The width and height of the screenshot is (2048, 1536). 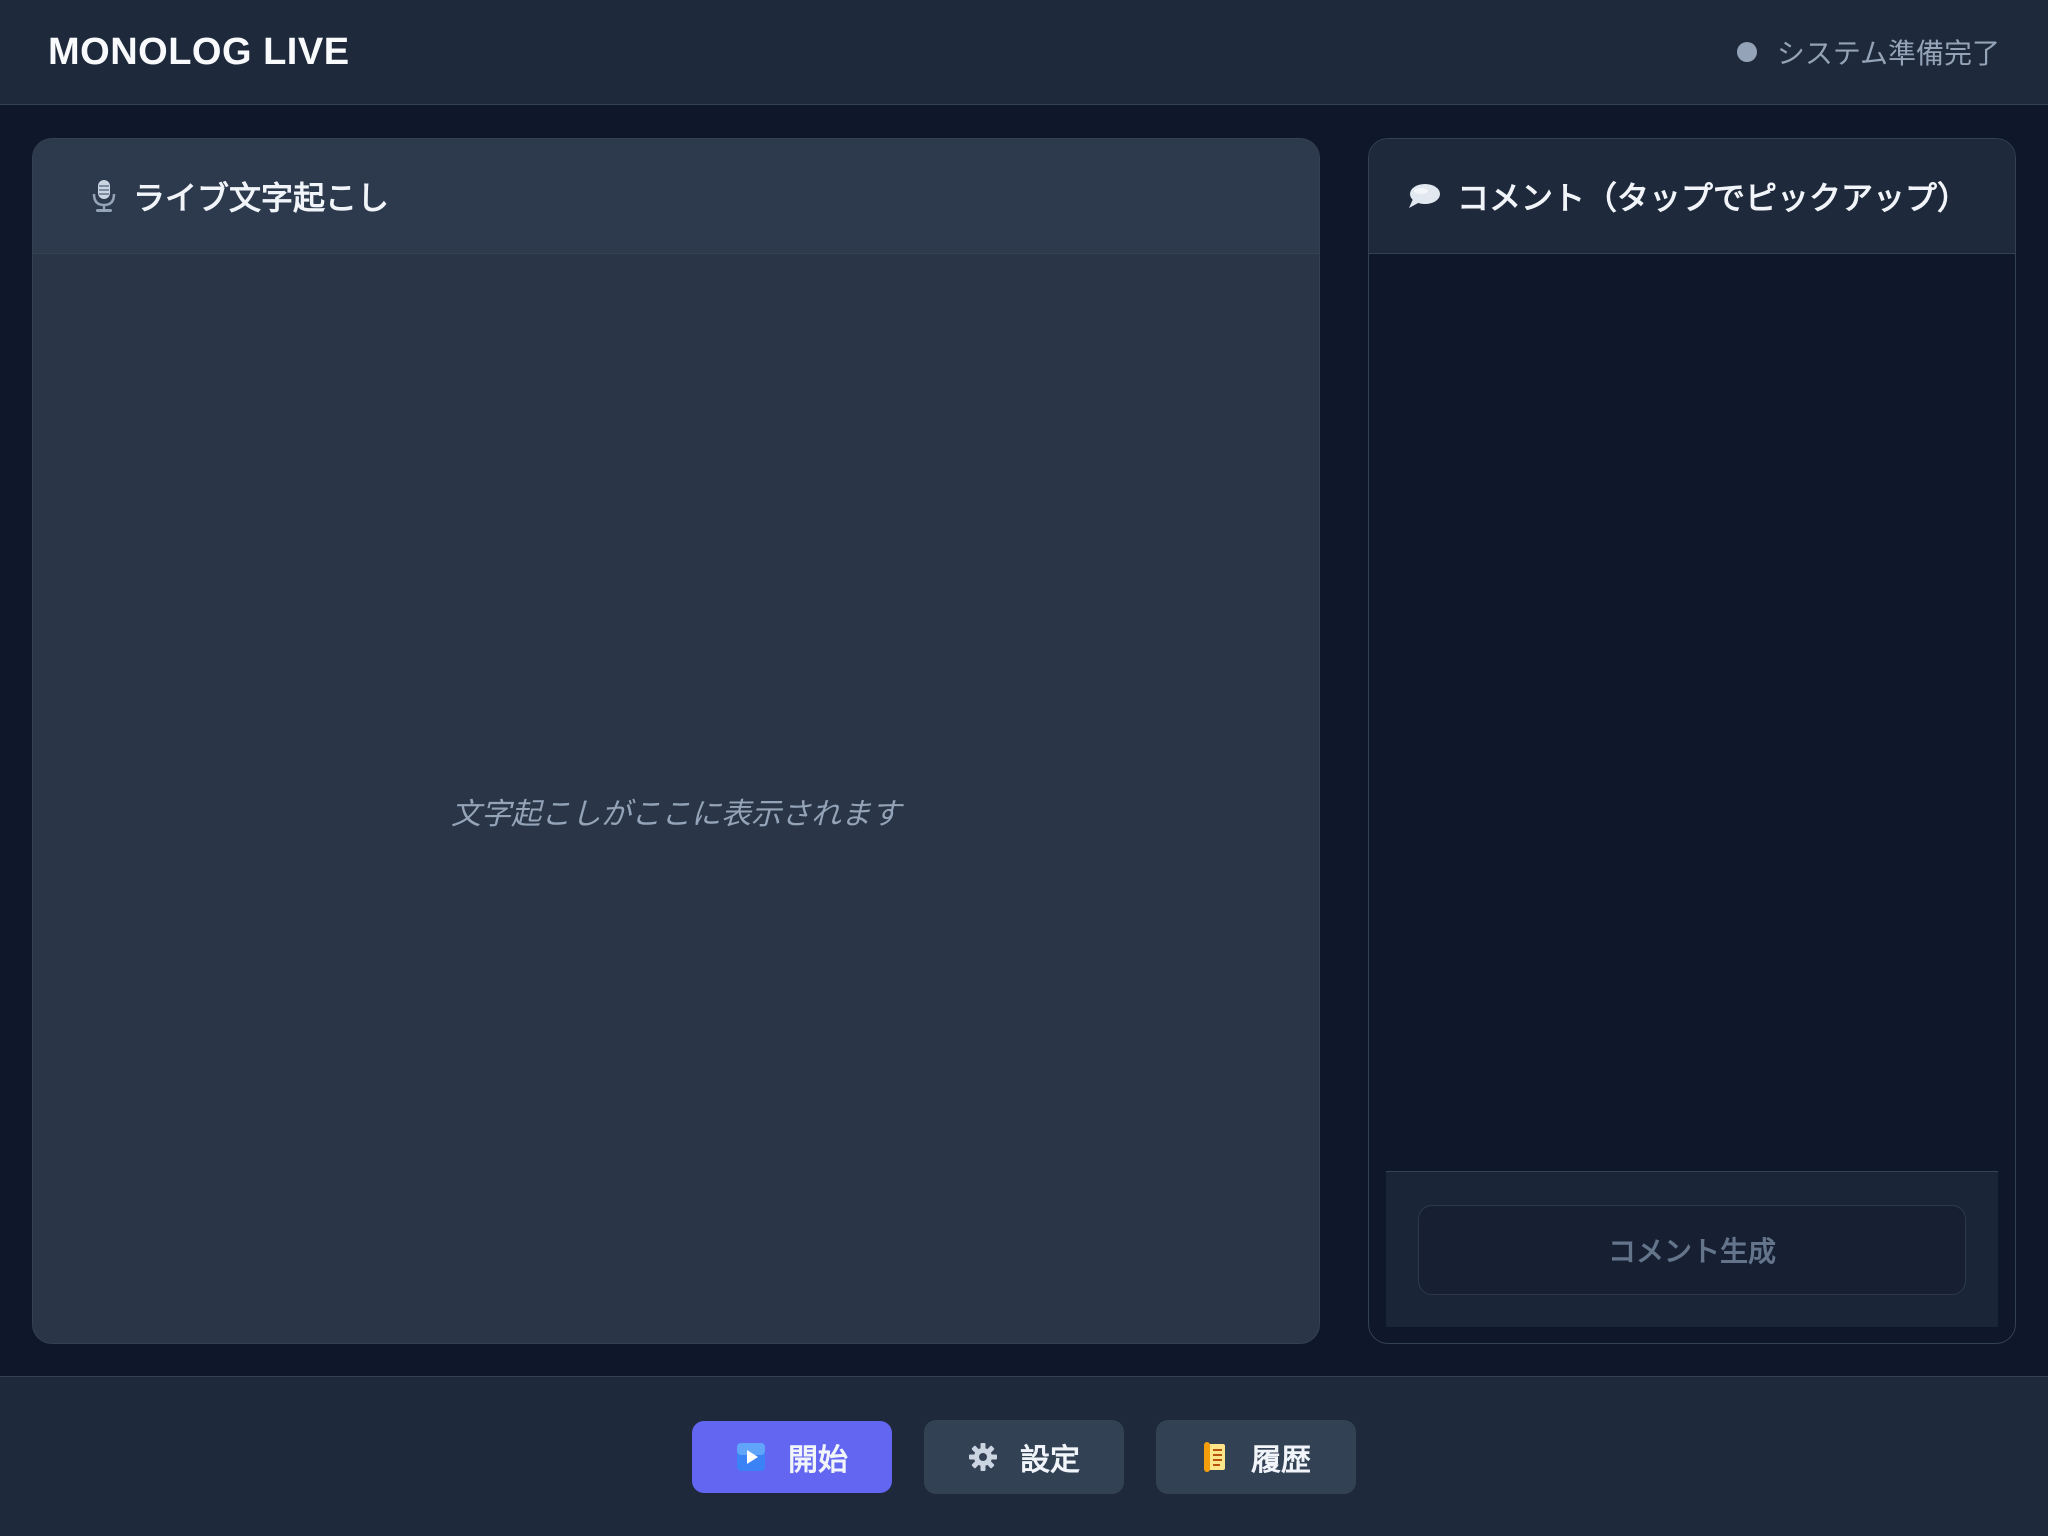 What do you see at coordinates (1713, 198) in the screenshot?
I see `comment-panel-title: コメント（タップでピックアップ）` at bounding box center [1713, 198].